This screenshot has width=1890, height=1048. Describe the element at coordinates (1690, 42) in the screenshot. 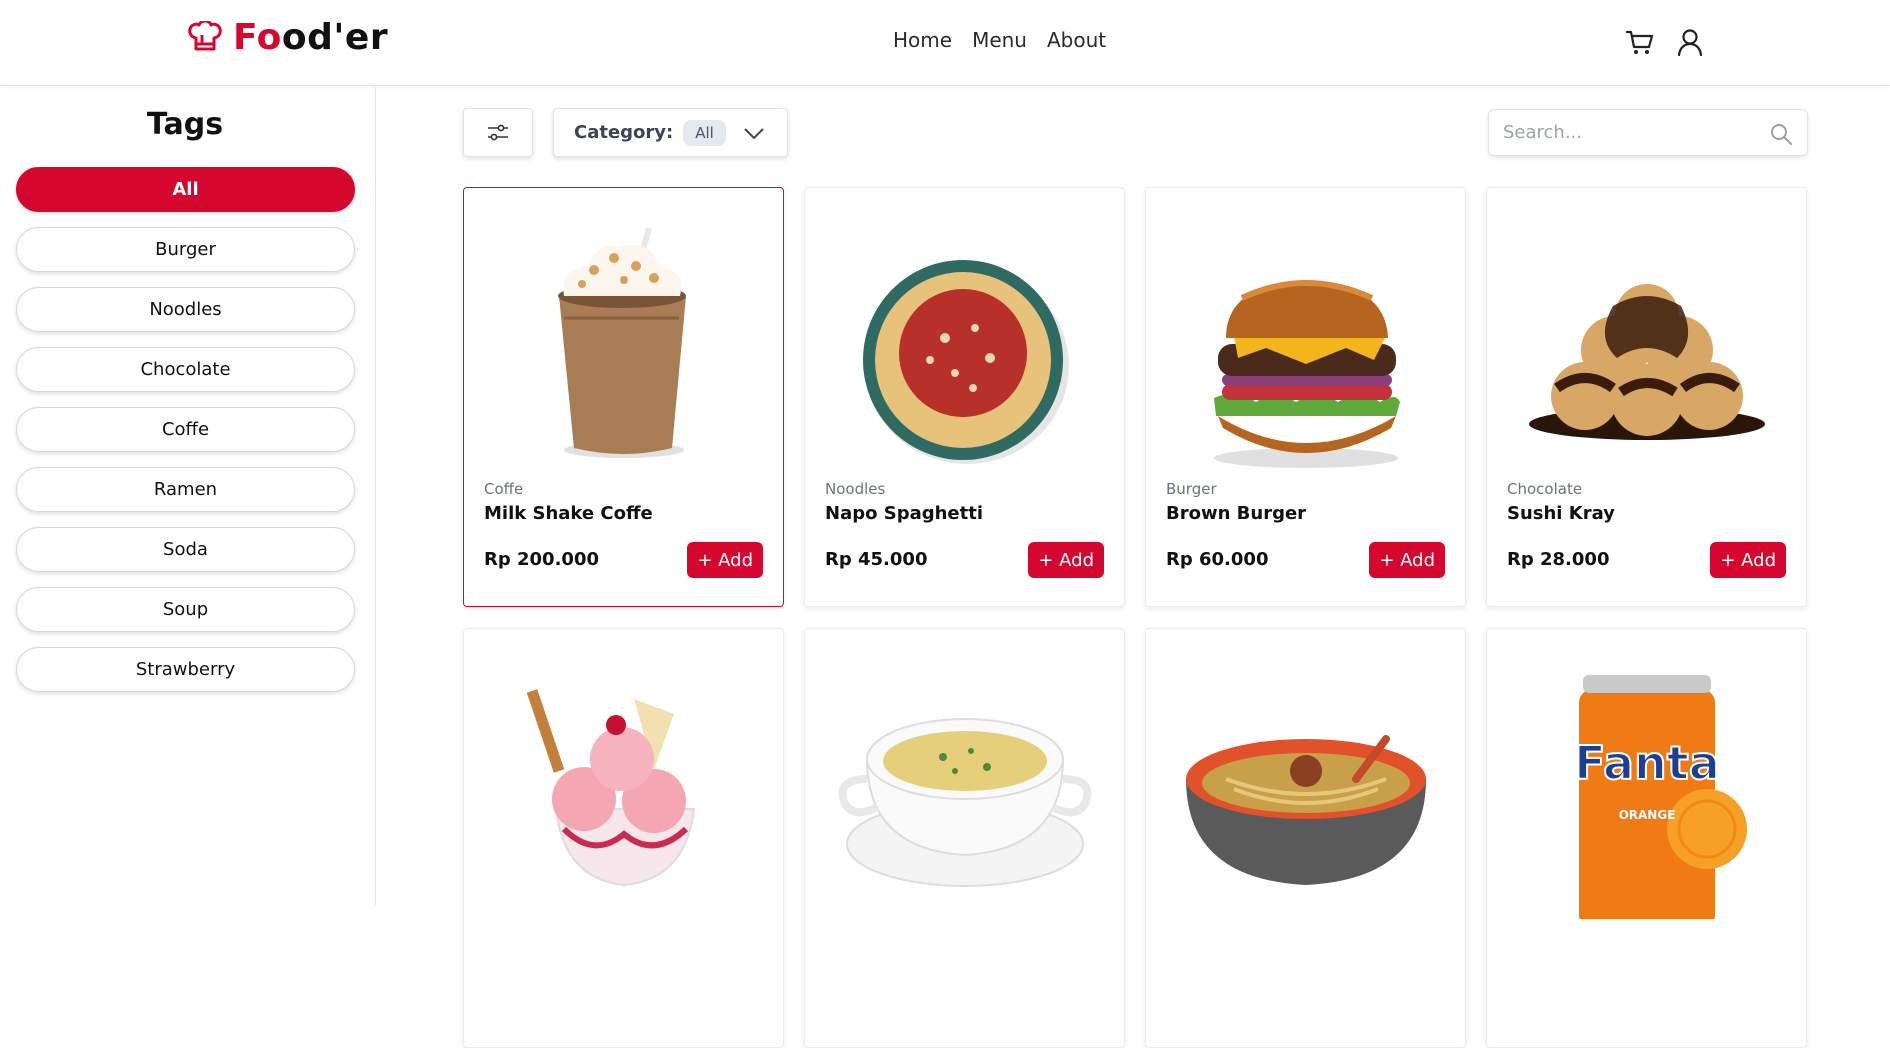

I see `user-icon` at that location.